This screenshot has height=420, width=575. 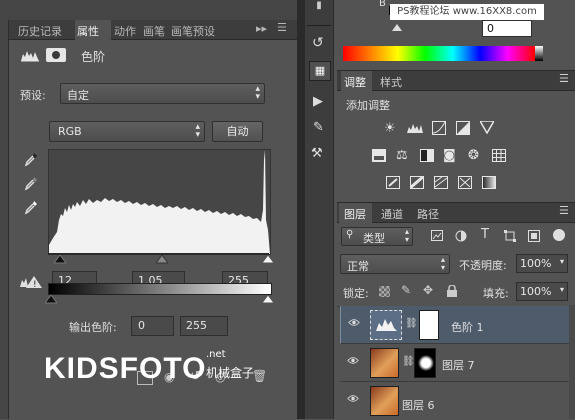 What do you see at coordinates (230, 373) in the screenshot?
I see `brand-cn-text: 机械盒子` at bounding box center [230, 373].